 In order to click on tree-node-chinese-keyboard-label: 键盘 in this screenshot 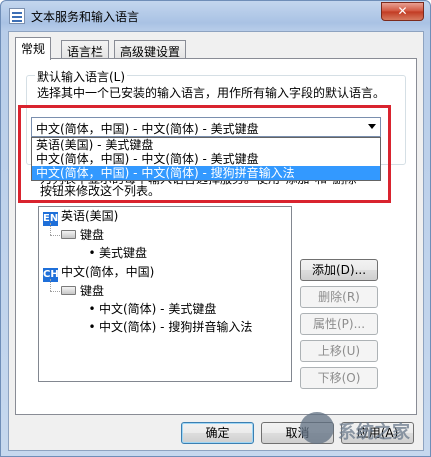, I will do `click(92, 291)`.